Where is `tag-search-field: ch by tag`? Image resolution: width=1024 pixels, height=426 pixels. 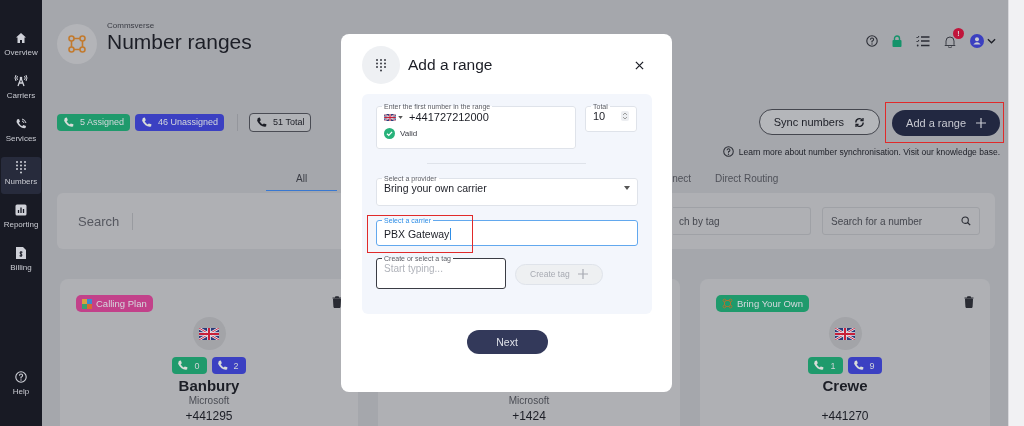
tag-search-field: ch by tag is located at coordinates (742, 221).